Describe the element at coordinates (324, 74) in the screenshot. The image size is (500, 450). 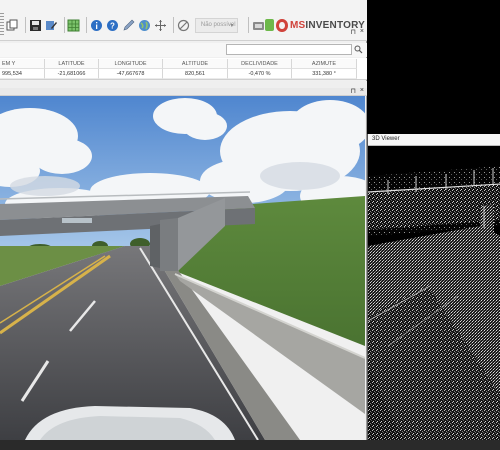
I see `table-cell: 331,380 °` at that location.